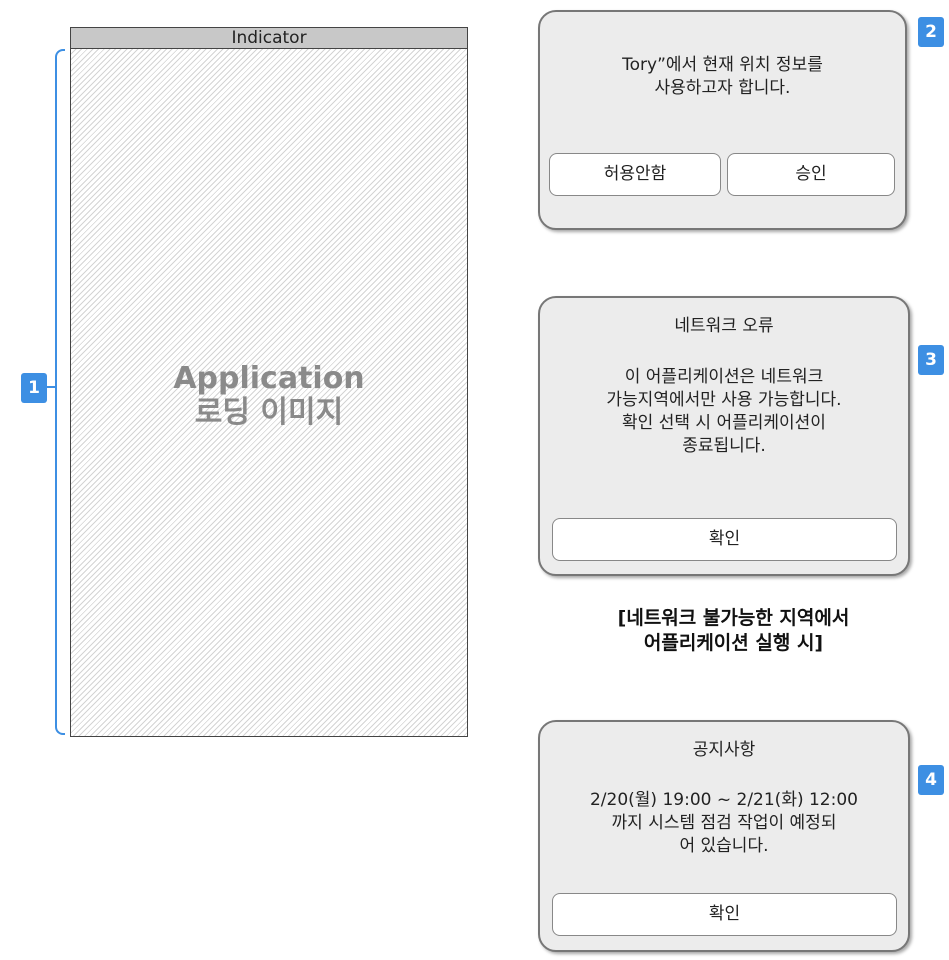 The width and height of the screenshot is (949, 960). Describe the element at coordinates (269, 378) in the screenshot. I see `loading-label-line1: Application` at that location.